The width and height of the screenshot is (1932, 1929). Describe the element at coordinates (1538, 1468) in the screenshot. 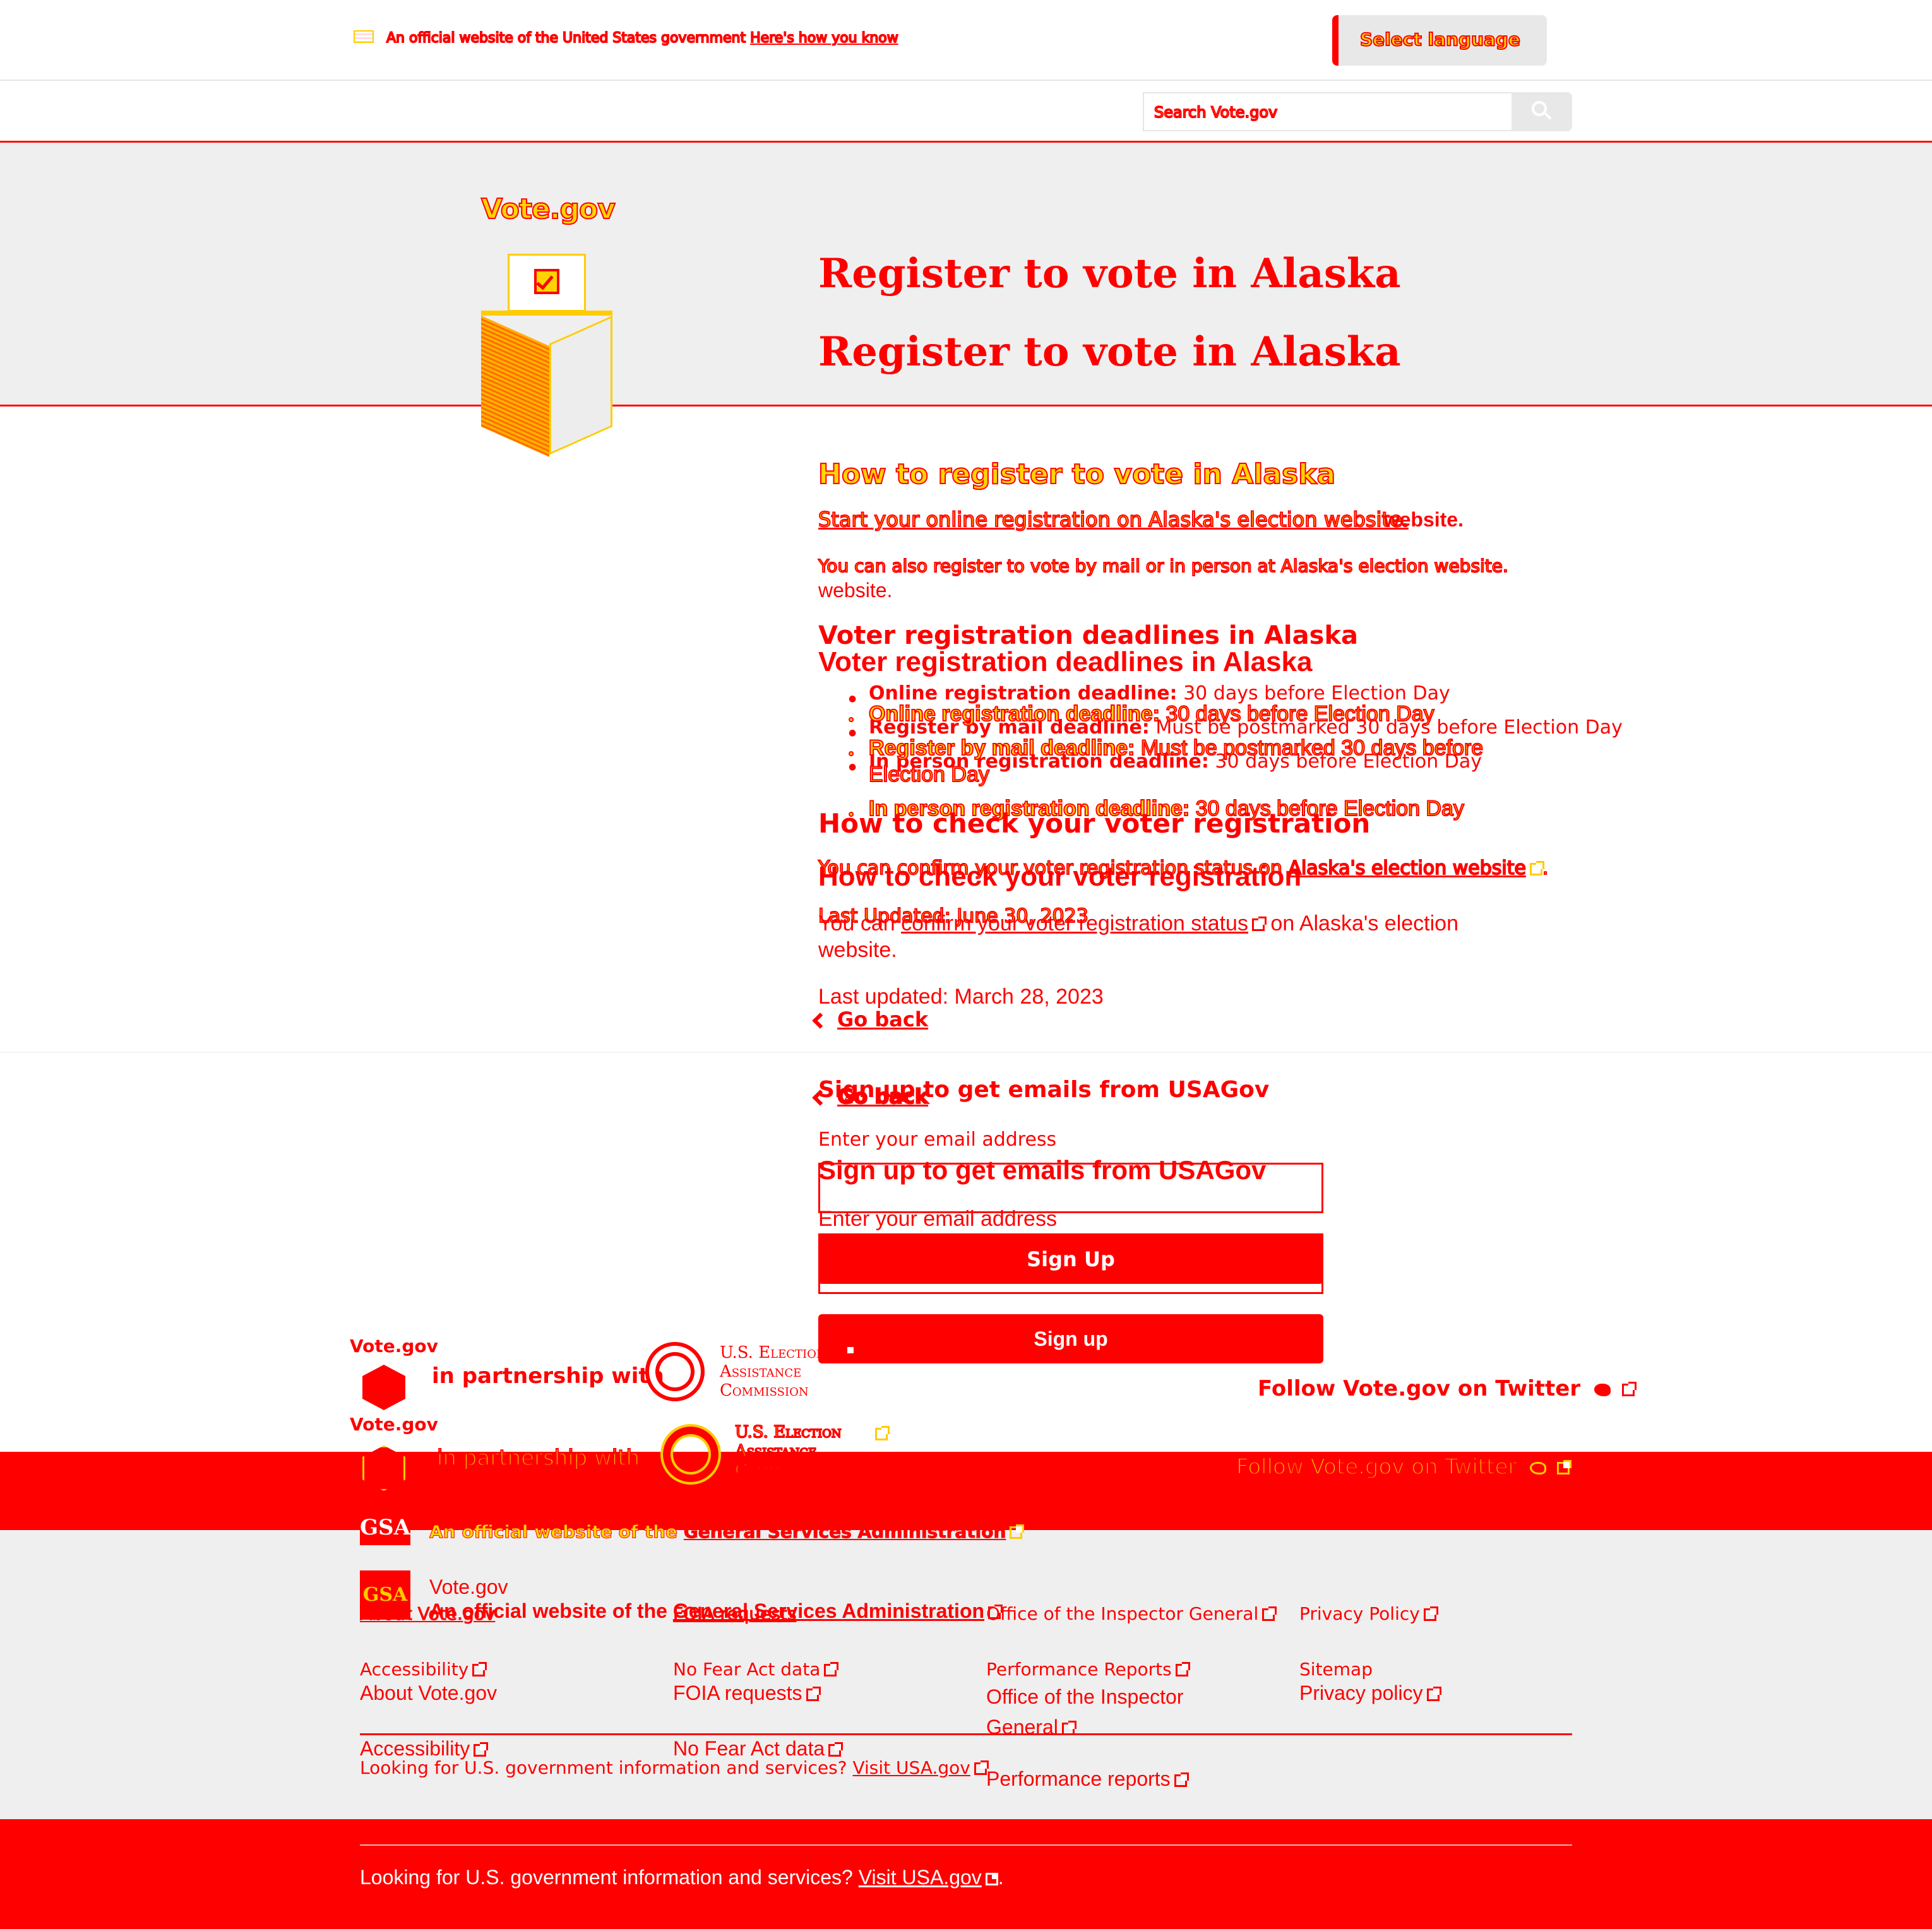

I see `twitter-icon` at that location.